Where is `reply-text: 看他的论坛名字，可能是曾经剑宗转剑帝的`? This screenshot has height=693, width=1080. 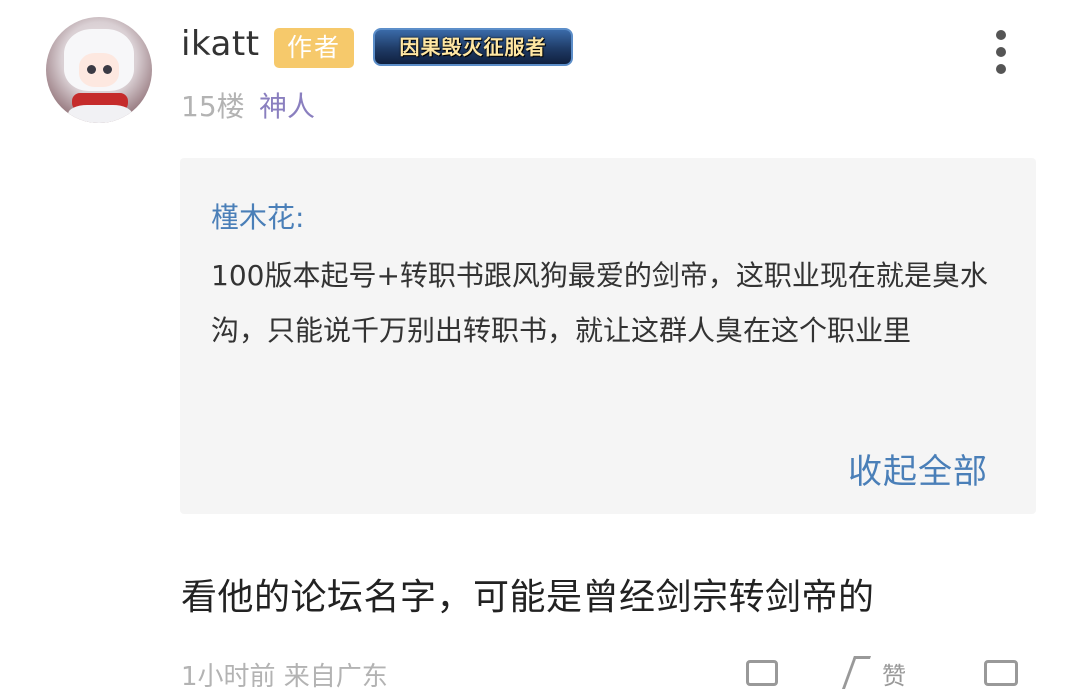 reply-text: 看他的论坛名字，可能是曾经剑宗转剑帝的 is located at coordinates (528, 597).